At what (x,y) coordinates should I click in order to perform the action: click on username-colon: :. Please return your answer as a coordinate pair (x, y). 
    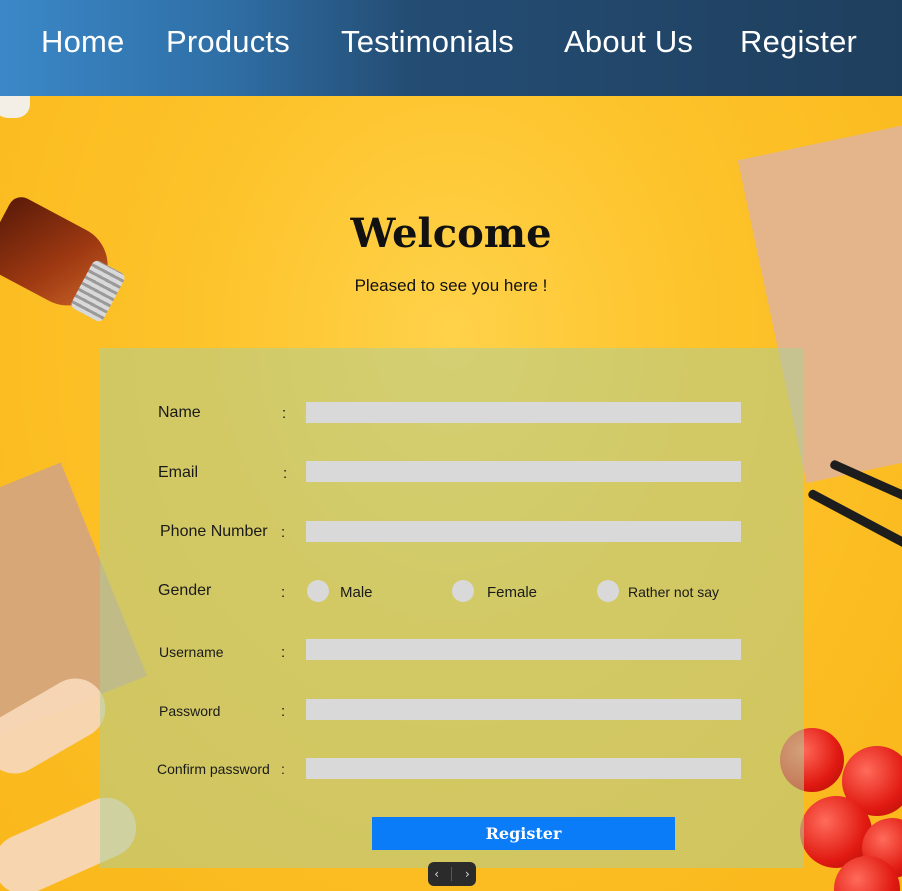
    Looking at the image, I should click on (283, 652).